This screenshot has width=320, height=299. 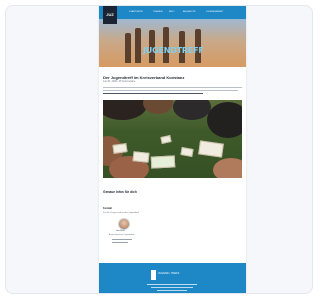 What do you see at coordinates (173, 50) in the screenshot?
I see `hero-title: JUGENDTREFF` at bounding box center [173, 50].